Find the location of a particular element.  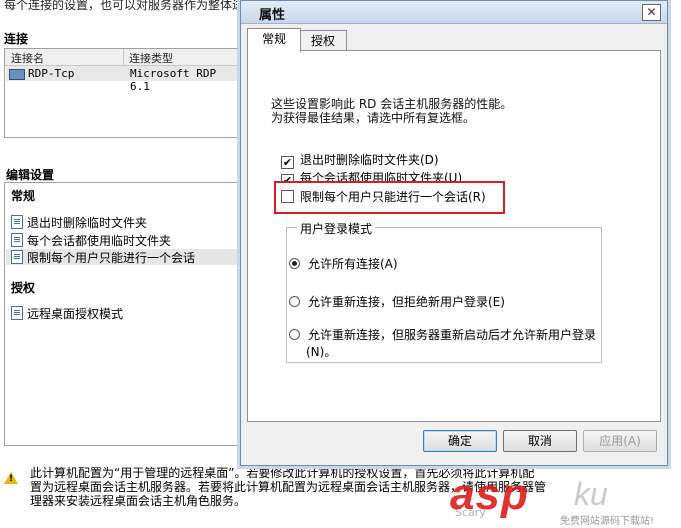

table-row: RDP-Tcp Microsoft RDP 6.1 is located at coordinates (123, 79).